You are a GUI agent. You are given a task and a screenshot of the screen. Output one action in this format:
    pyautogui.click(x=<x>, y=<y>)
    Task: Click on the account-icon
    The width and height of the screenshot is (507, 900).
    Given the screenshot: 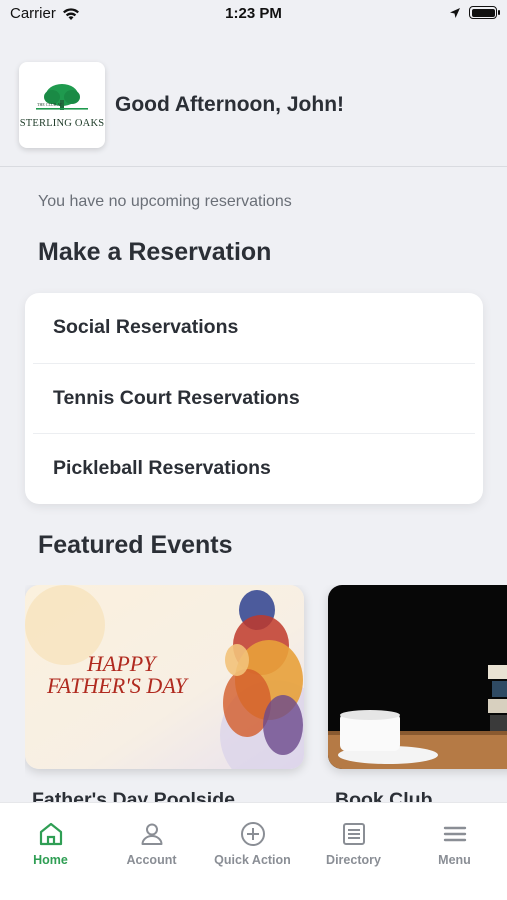 What is the action you would take?
    pyautogui.click(x=151, y=834)
    